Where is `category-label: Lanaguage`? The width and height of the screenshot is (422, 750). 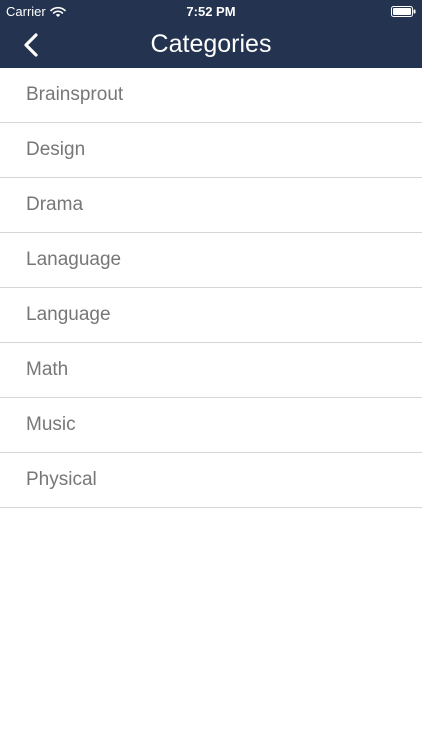 category-label: Lanaguage is located at coordinates (74, 259).